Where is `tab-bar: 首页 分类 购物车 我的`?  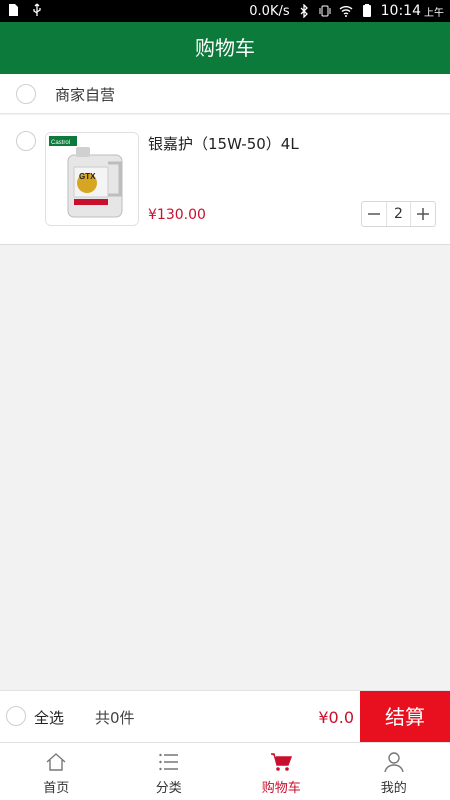
tab-bar: 首页 分类 购物车 我的 is located at coordinates (225, 771).